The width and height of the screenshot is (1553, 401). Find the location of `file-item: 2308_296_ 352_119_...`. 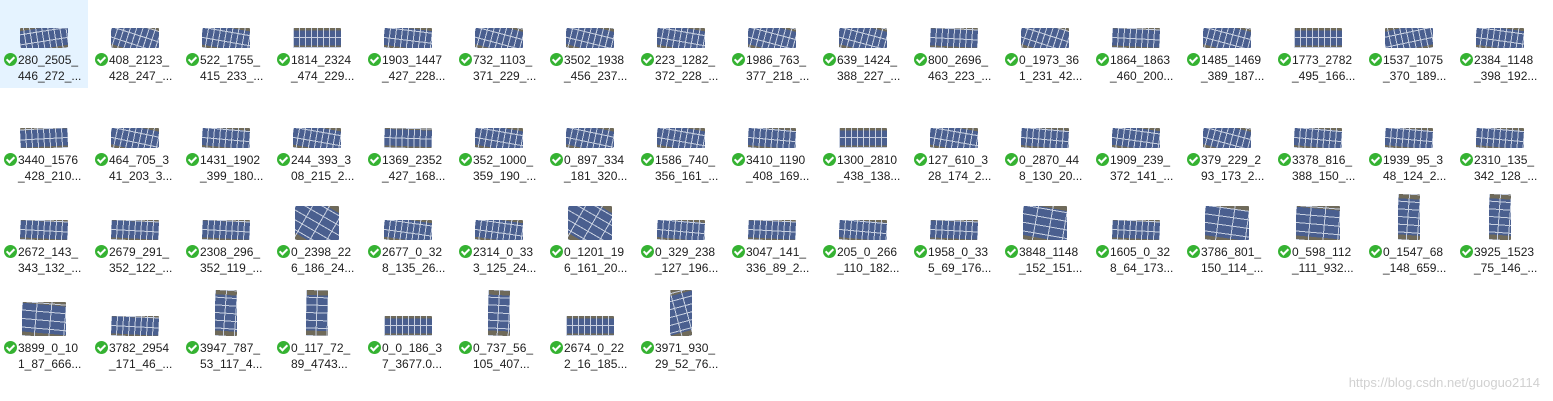

file-item: 2308_296_ 352_119_... is located at coordinates (226, 236).